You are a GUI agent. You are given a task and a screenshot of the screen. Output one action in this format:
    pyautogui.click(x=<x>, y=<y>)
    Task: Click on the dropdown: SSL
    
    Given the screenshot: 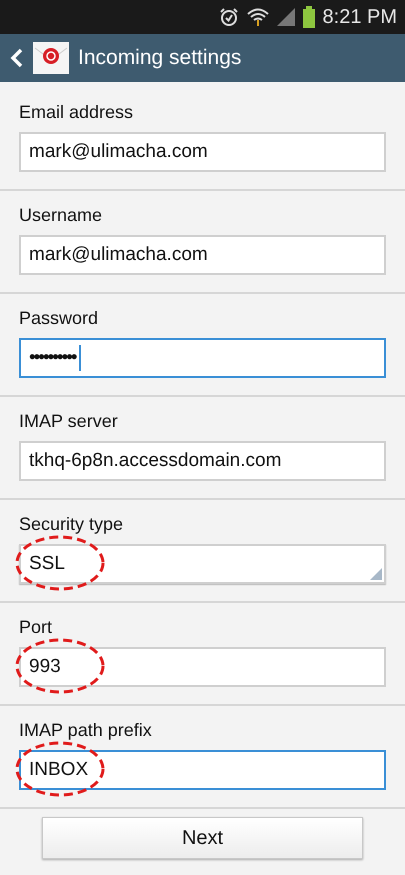 What is the action you would take?
    pyautogui.click(x=202, y=564)
    